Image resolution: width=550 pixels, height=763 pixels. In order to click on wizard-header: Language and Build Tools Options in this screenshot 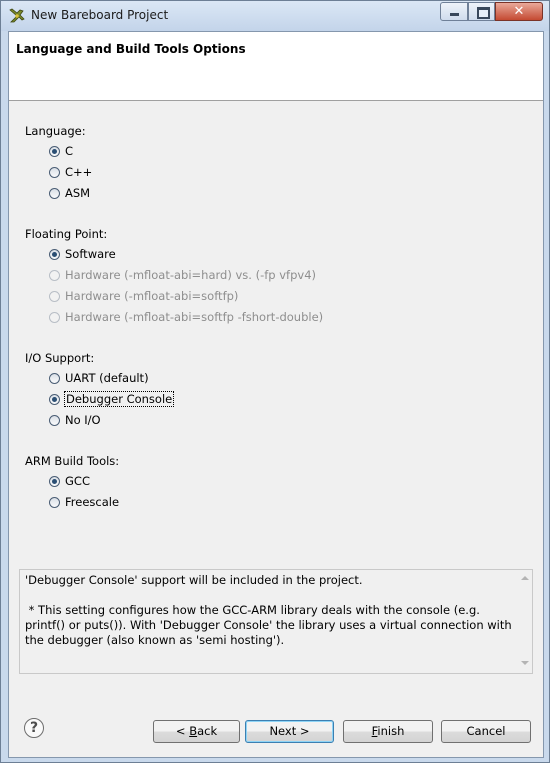, I will do `click(276, 66)`.